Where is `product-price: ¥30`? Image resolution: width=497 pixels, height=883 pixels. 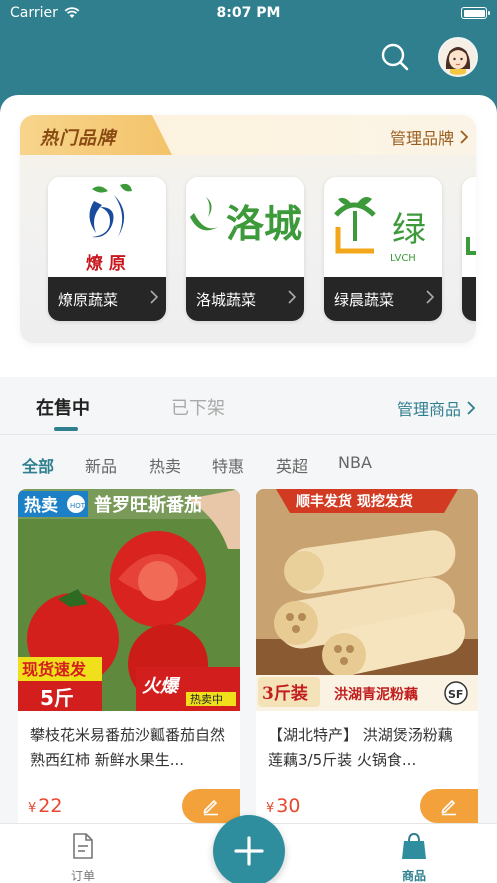
product-price: ¥30 is located at coordinates (283, 806).